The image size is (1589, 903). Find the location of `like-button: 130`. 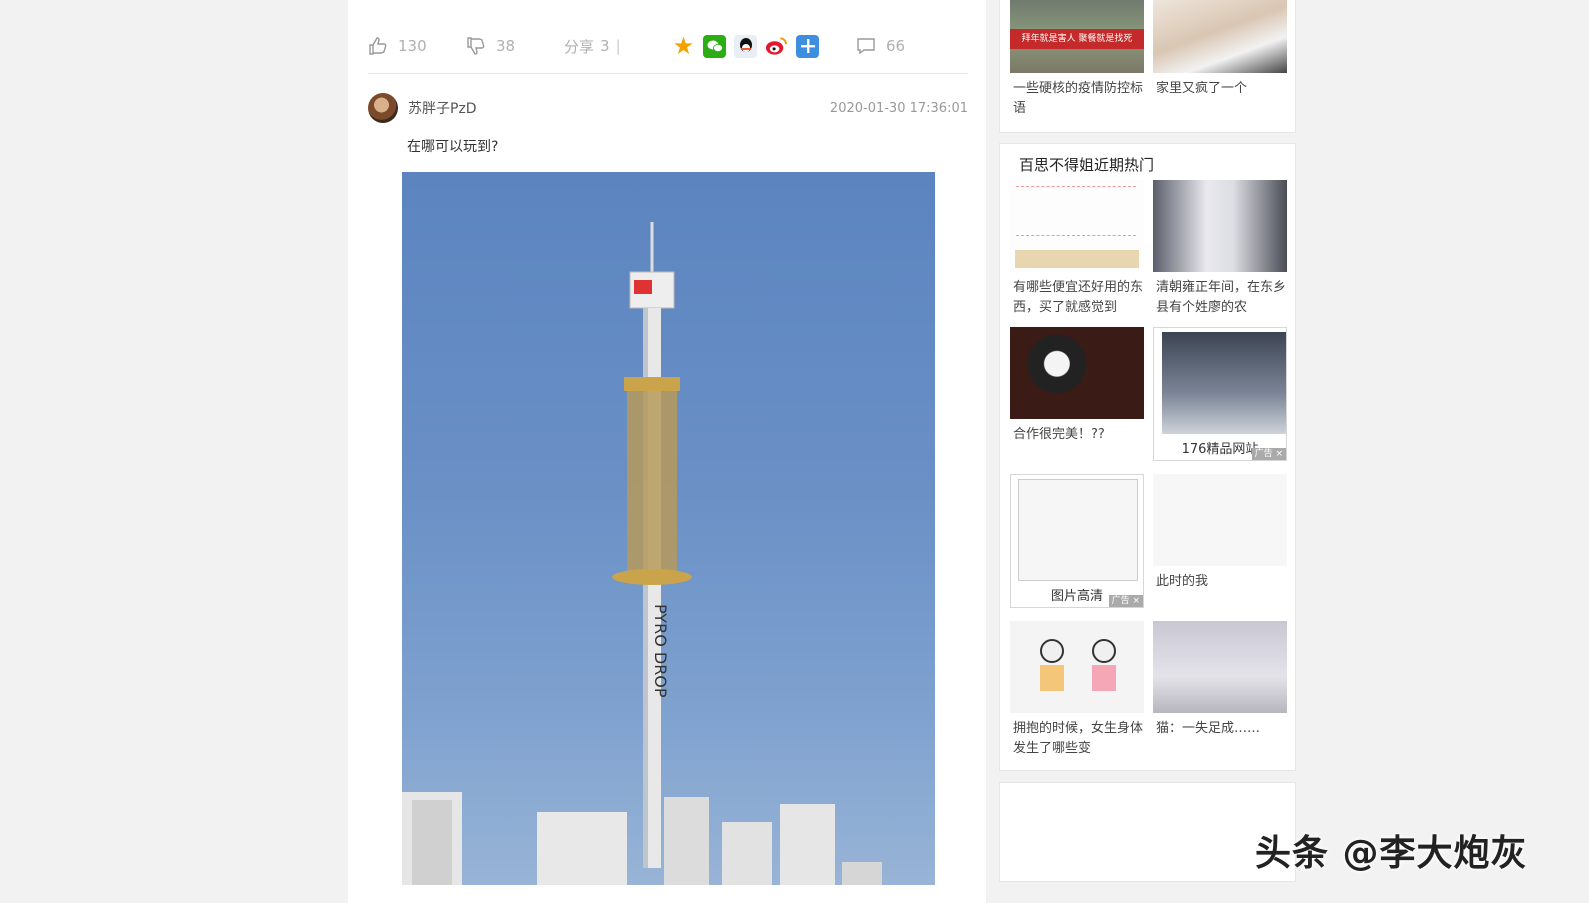

like-button: 130 is located at coordinates (417, 46).